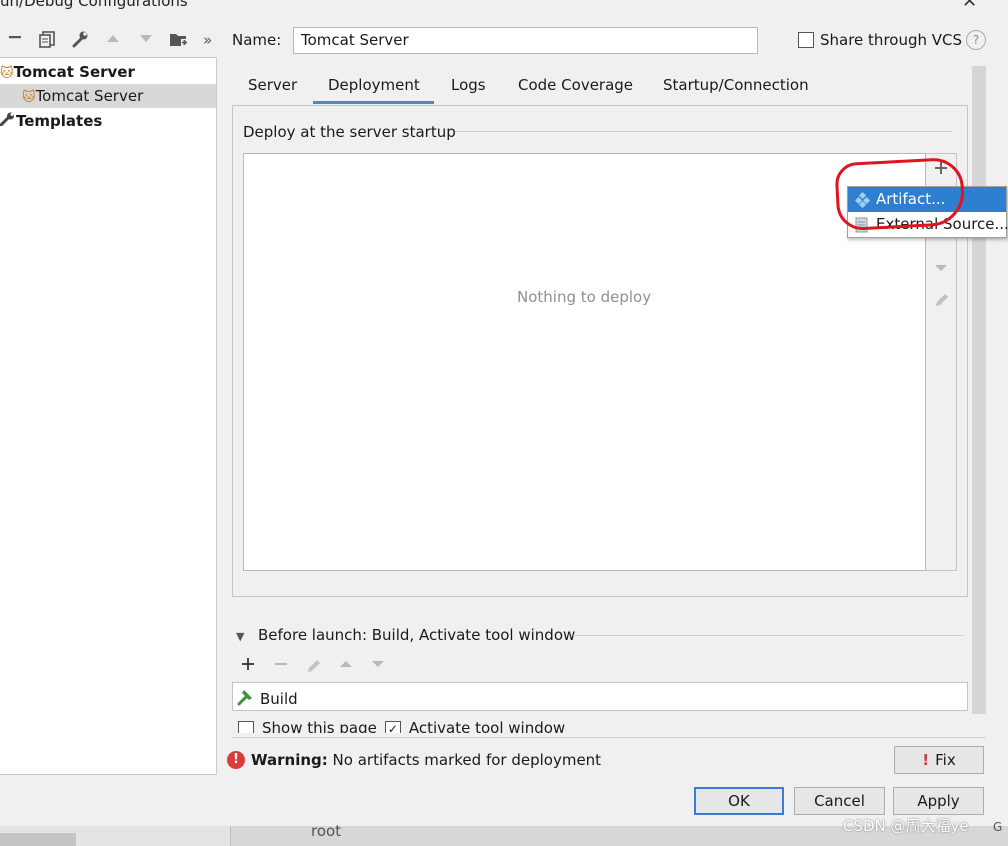 Image resolution: width=1008 pixels, height=846 pixels. Describe the element at coordinates (38, 839) in the screenshot. I see `background-scrollbar` at that location.